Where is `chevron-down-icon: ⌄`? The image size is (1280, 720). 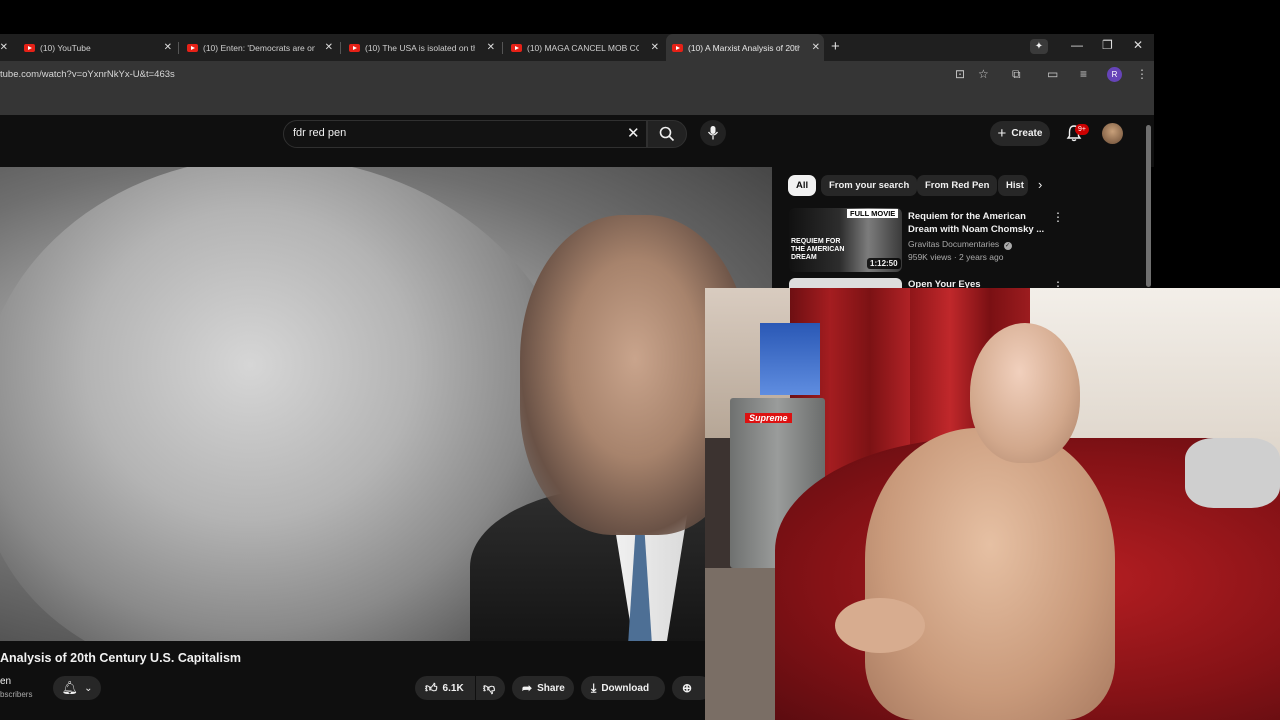
chevron-down-icon: ⌄ is located at coordinates (88, 688).